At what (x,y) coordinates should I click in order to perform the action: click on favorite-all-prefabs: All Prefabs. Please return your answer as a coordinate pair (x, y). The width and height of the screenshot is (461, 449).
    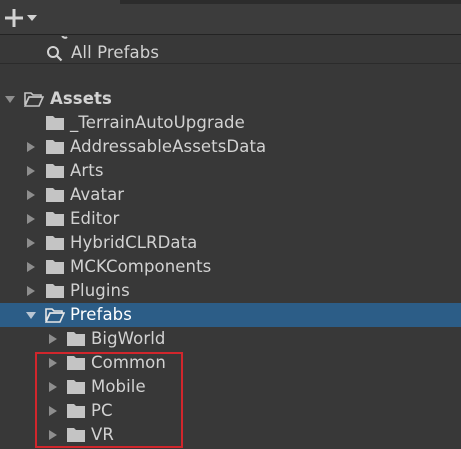
    Looking at the image, I should click on (230, 53).